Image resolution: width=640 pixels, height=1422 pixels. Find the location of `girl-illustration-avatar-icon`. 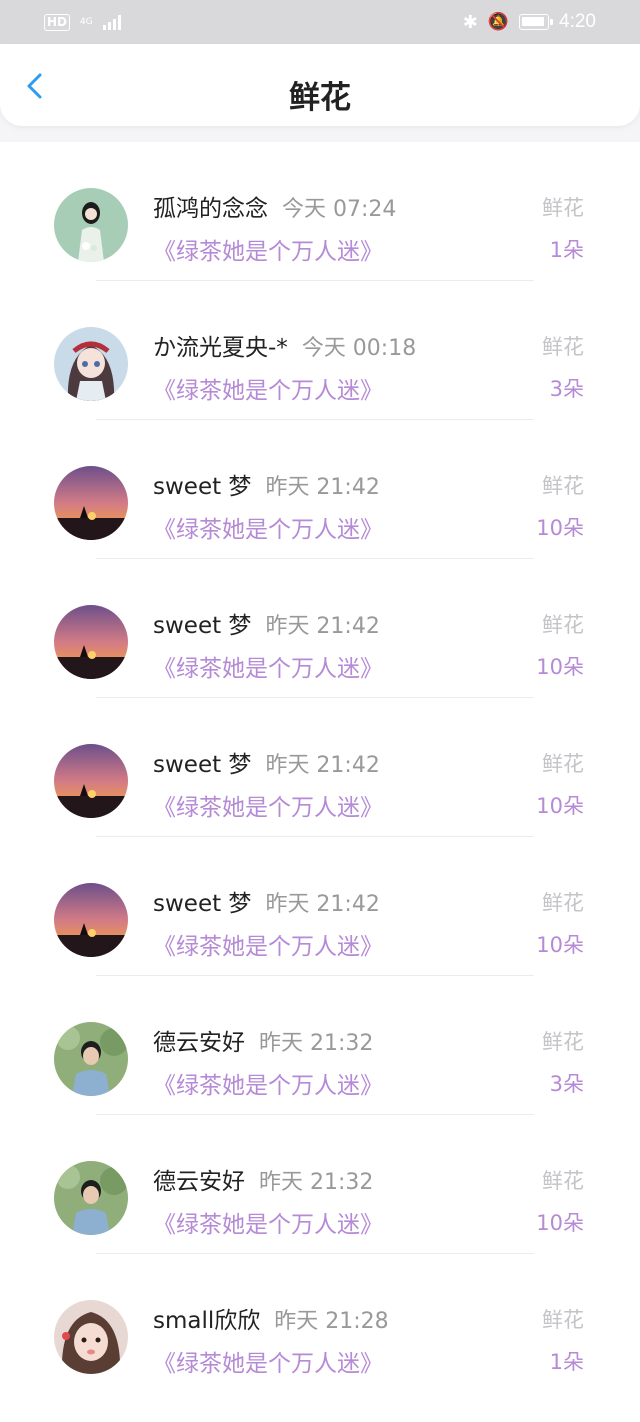

girl-illustration-avatar-icon is located at coordinates (91, 225).